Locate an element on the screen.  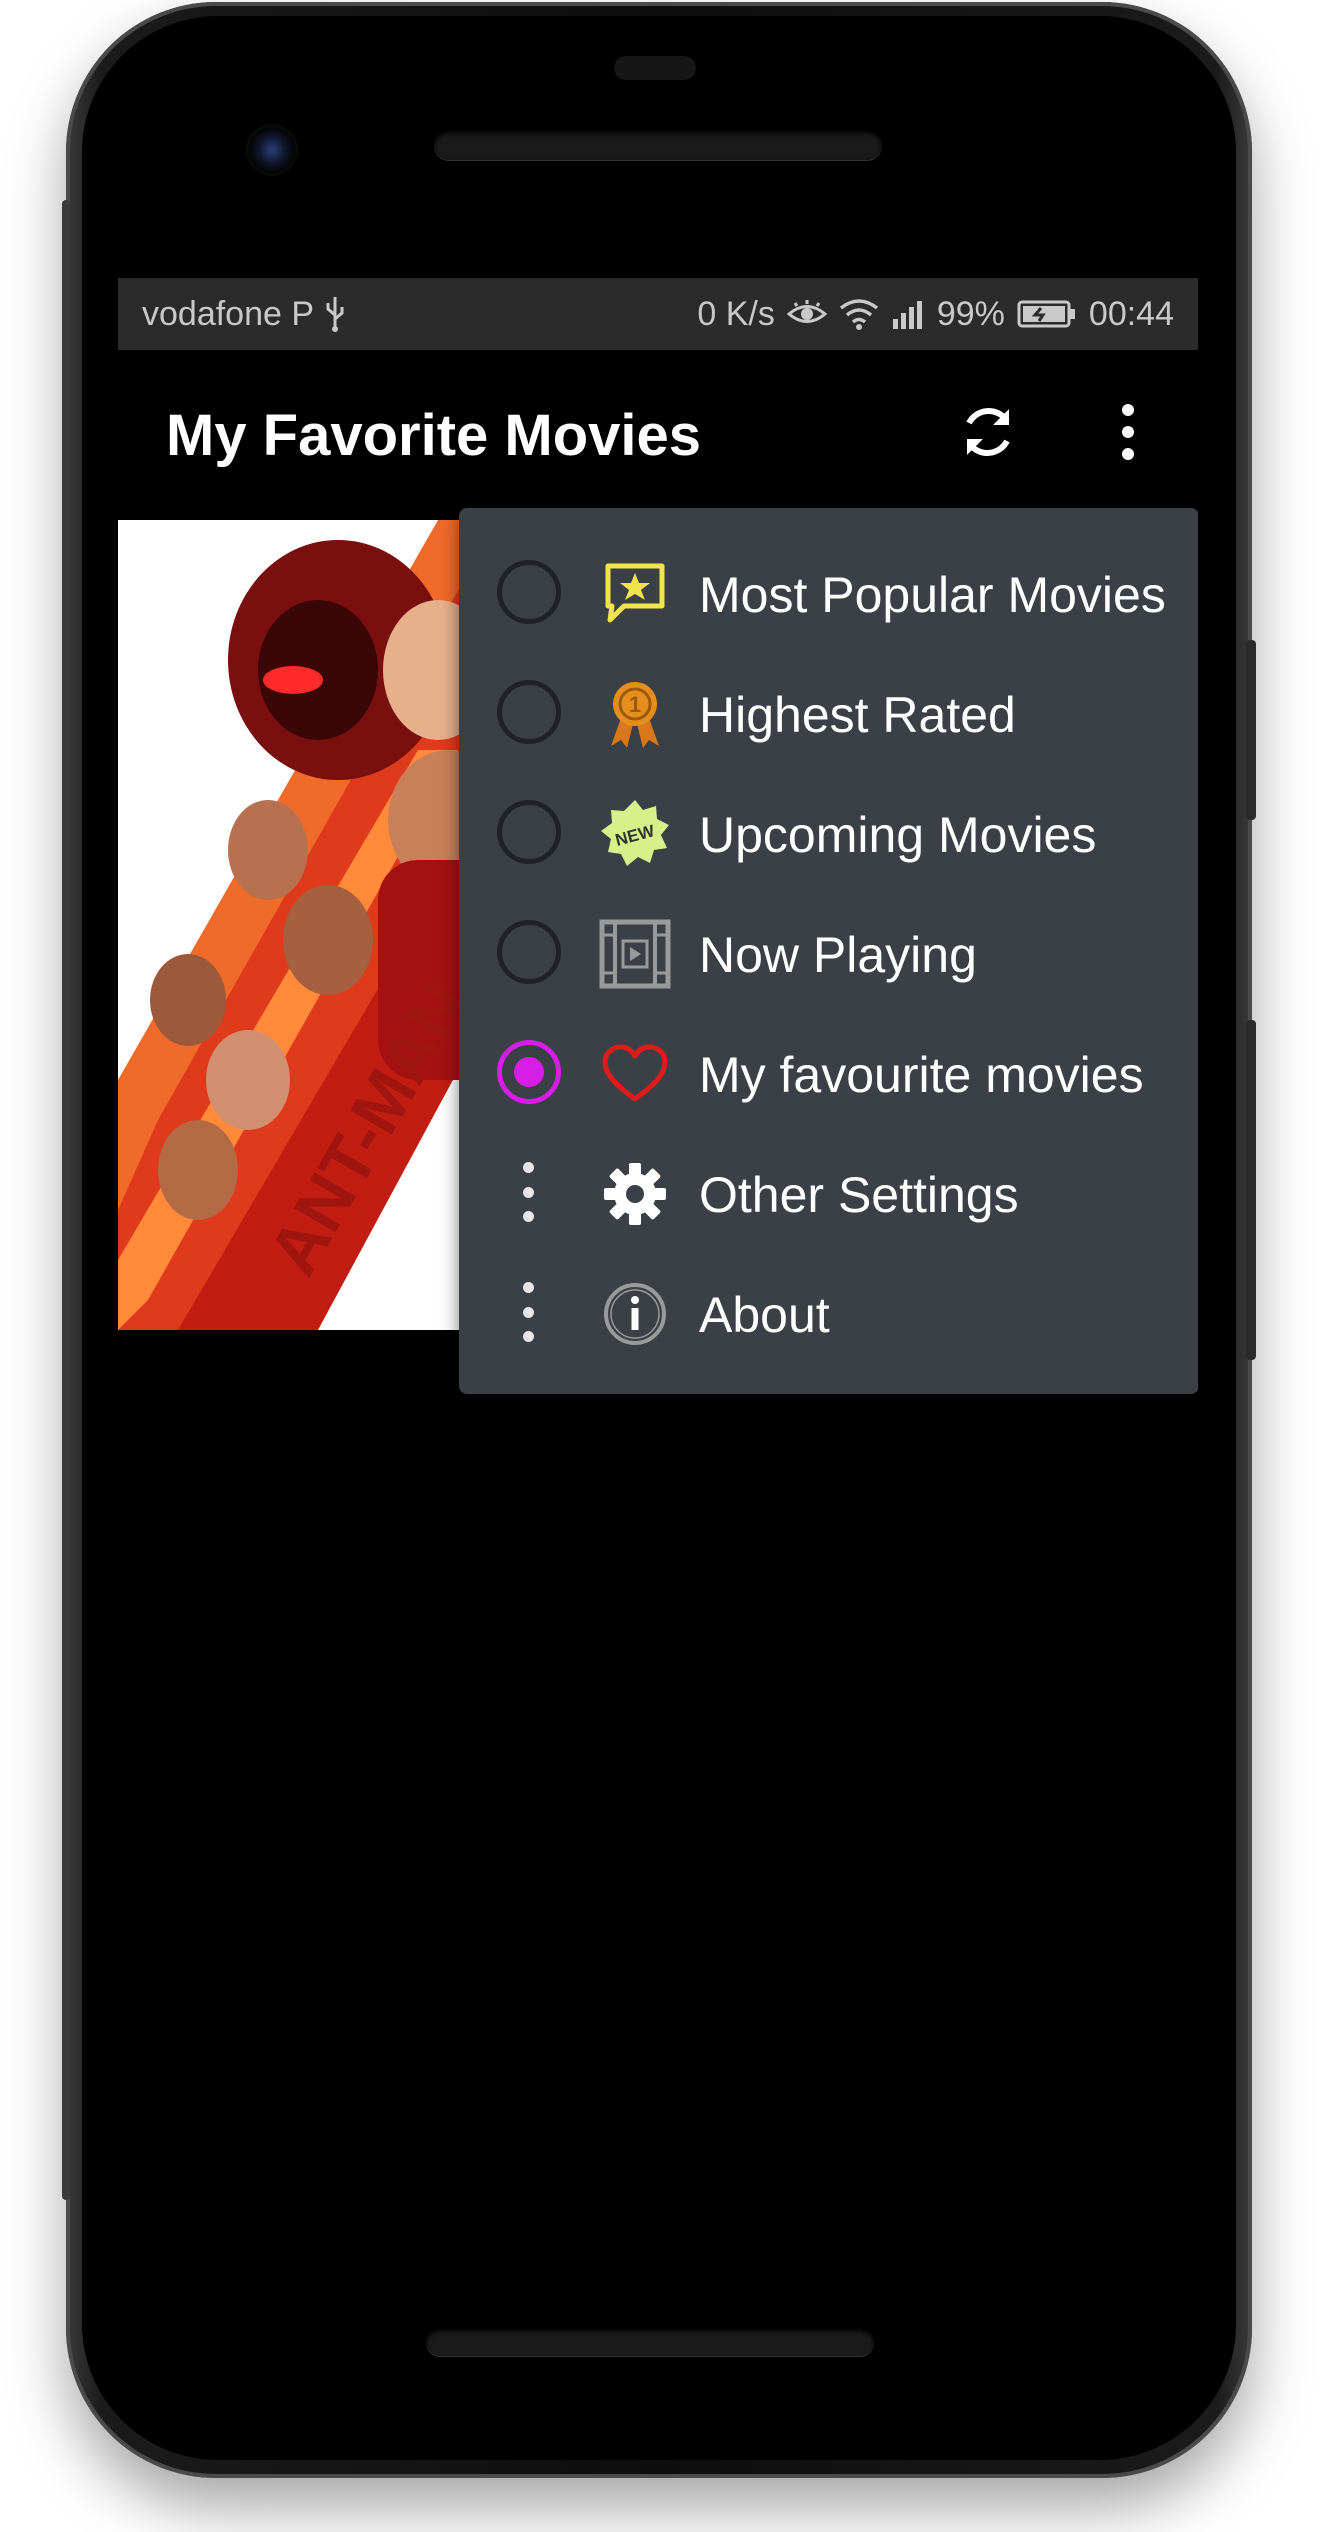
menu-item-label: Highest Rated is located at coordinates (857, 715).